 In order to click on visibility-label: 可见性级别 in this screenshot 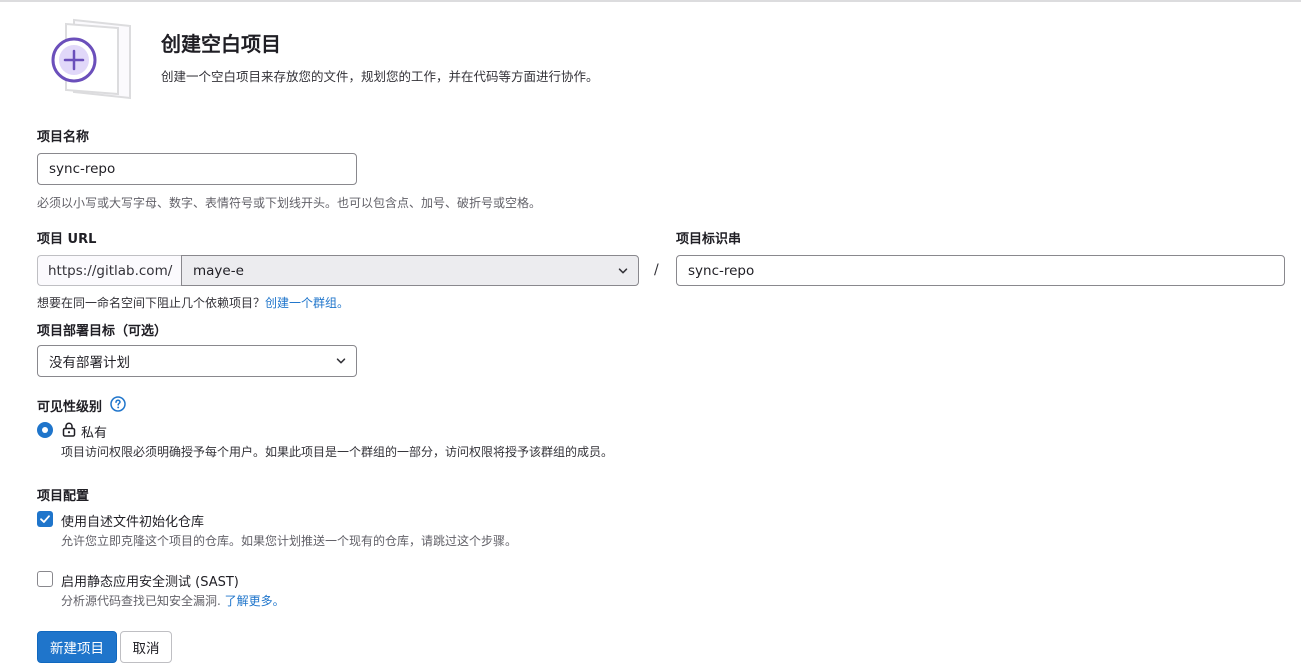, I will do `click(70, 407)`.